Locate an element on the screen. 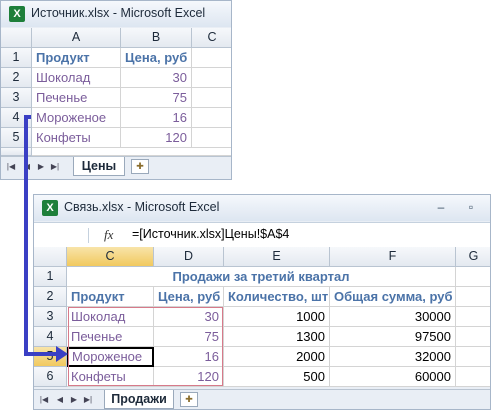  cell-g1 is located at coordinates (473, 277).